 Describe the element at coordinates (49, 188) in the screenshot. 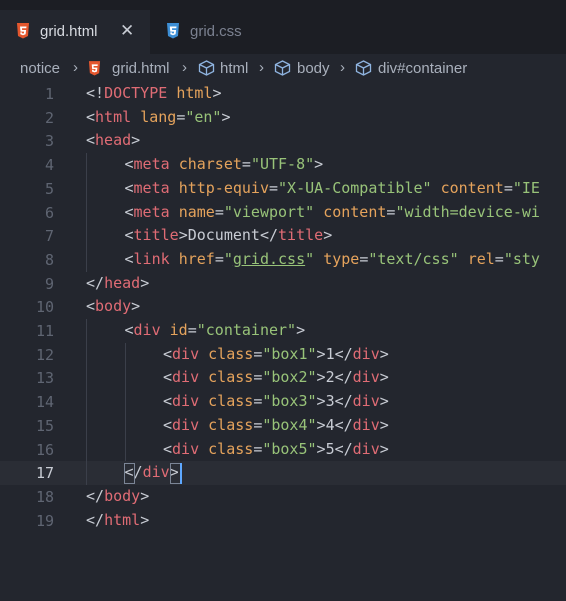

I see `line-number: 5` at that location.